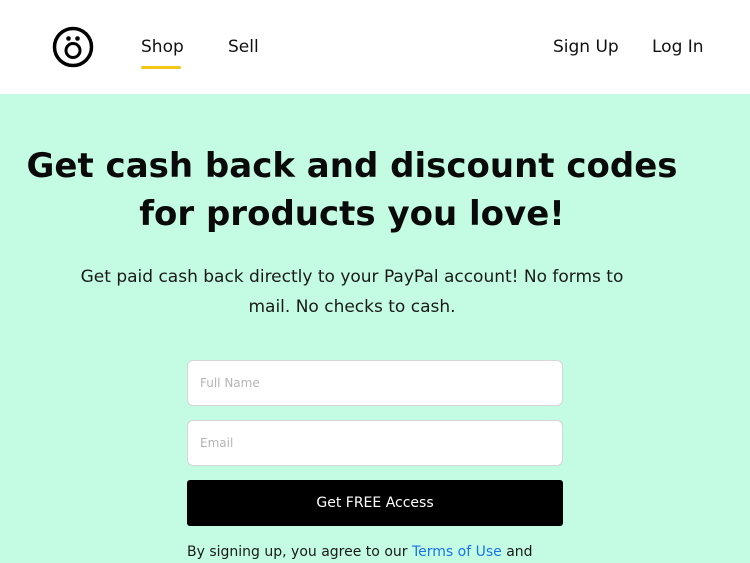 Image resolution: width=750 pixels, height=563 pixels. What do you see at coordinates (375, 503) in the screenshot?
I see `get-free-access-button: Get FREE Access` at bounding box center [375, 503].